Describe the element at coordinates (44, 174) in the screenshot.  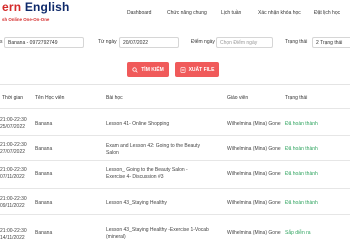
I see `row3-student: Banana` at that location.